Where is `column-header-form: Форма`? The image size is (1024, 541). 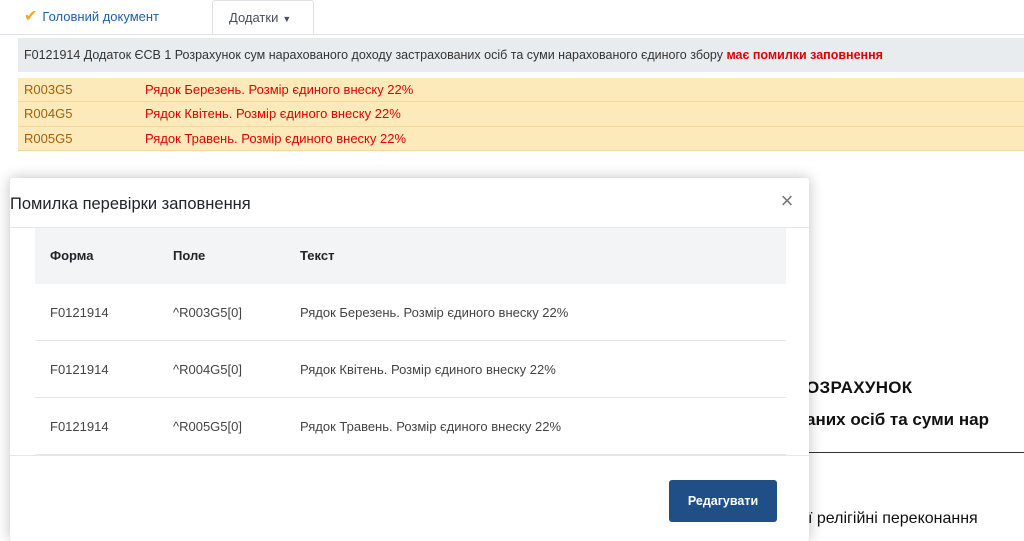 column-header-form: Форма is located at coordinates (72, 255).